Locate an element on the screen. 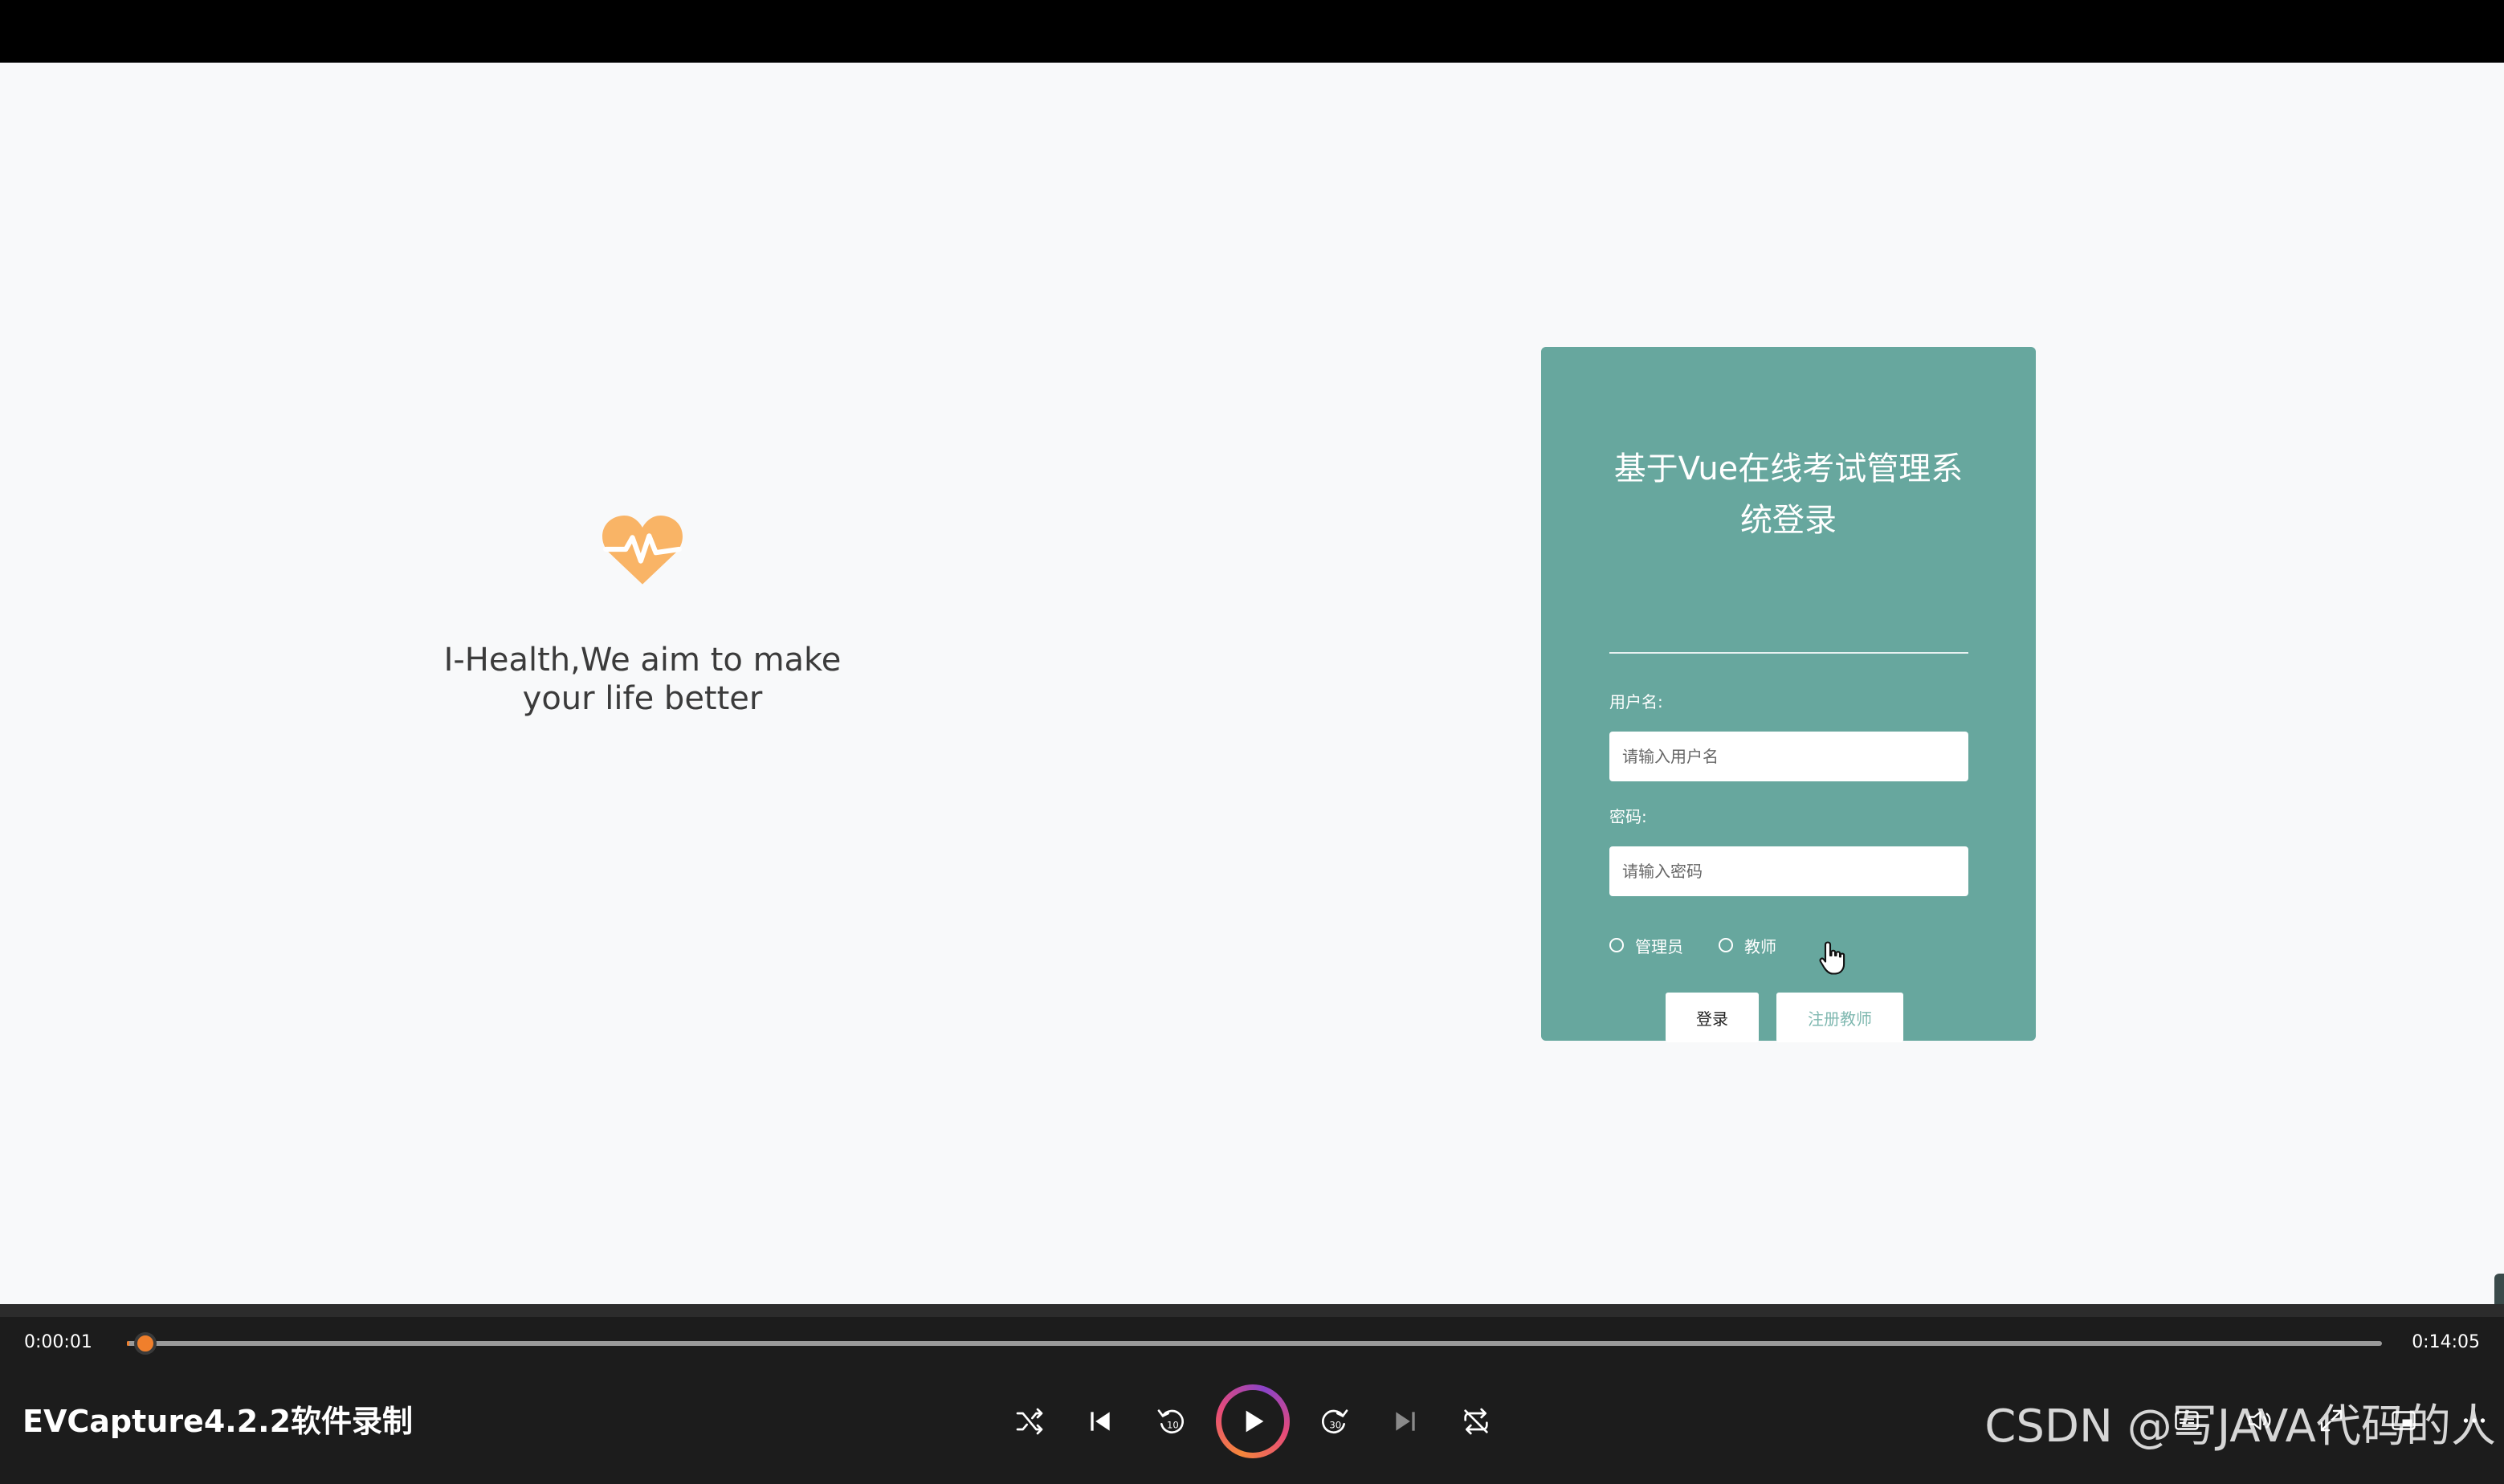 The height and width of the screenshot is (1484, 2504). seek-thumb is located at coordinates (145, 1343).